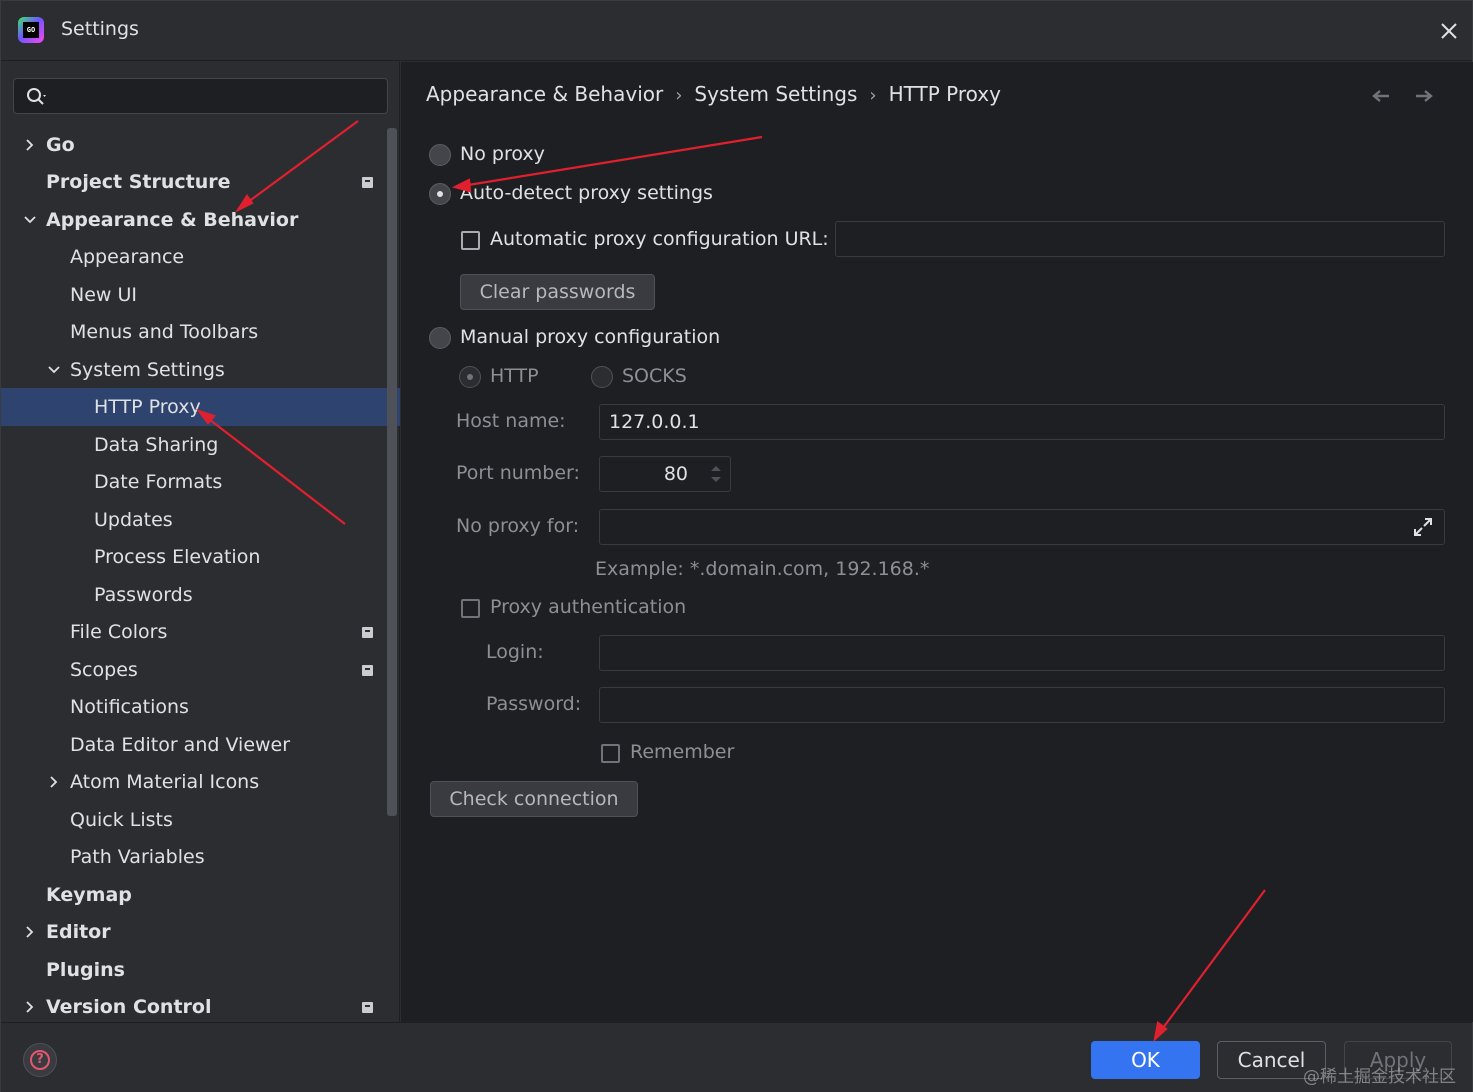 The image size is (1473, 1092). I want to click on password-field, so click(1022, 705).